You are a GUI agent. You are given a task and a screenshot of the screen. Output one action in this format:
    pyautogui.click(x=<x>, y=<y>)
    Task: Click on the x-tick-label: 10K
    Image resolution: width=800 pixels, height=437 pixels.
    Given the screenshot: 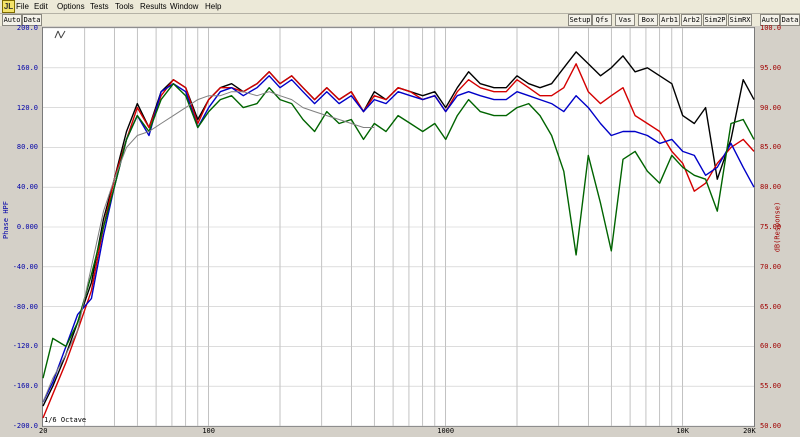 What is the action you would take?
    pyautogui.click(x=682, y=431)
    